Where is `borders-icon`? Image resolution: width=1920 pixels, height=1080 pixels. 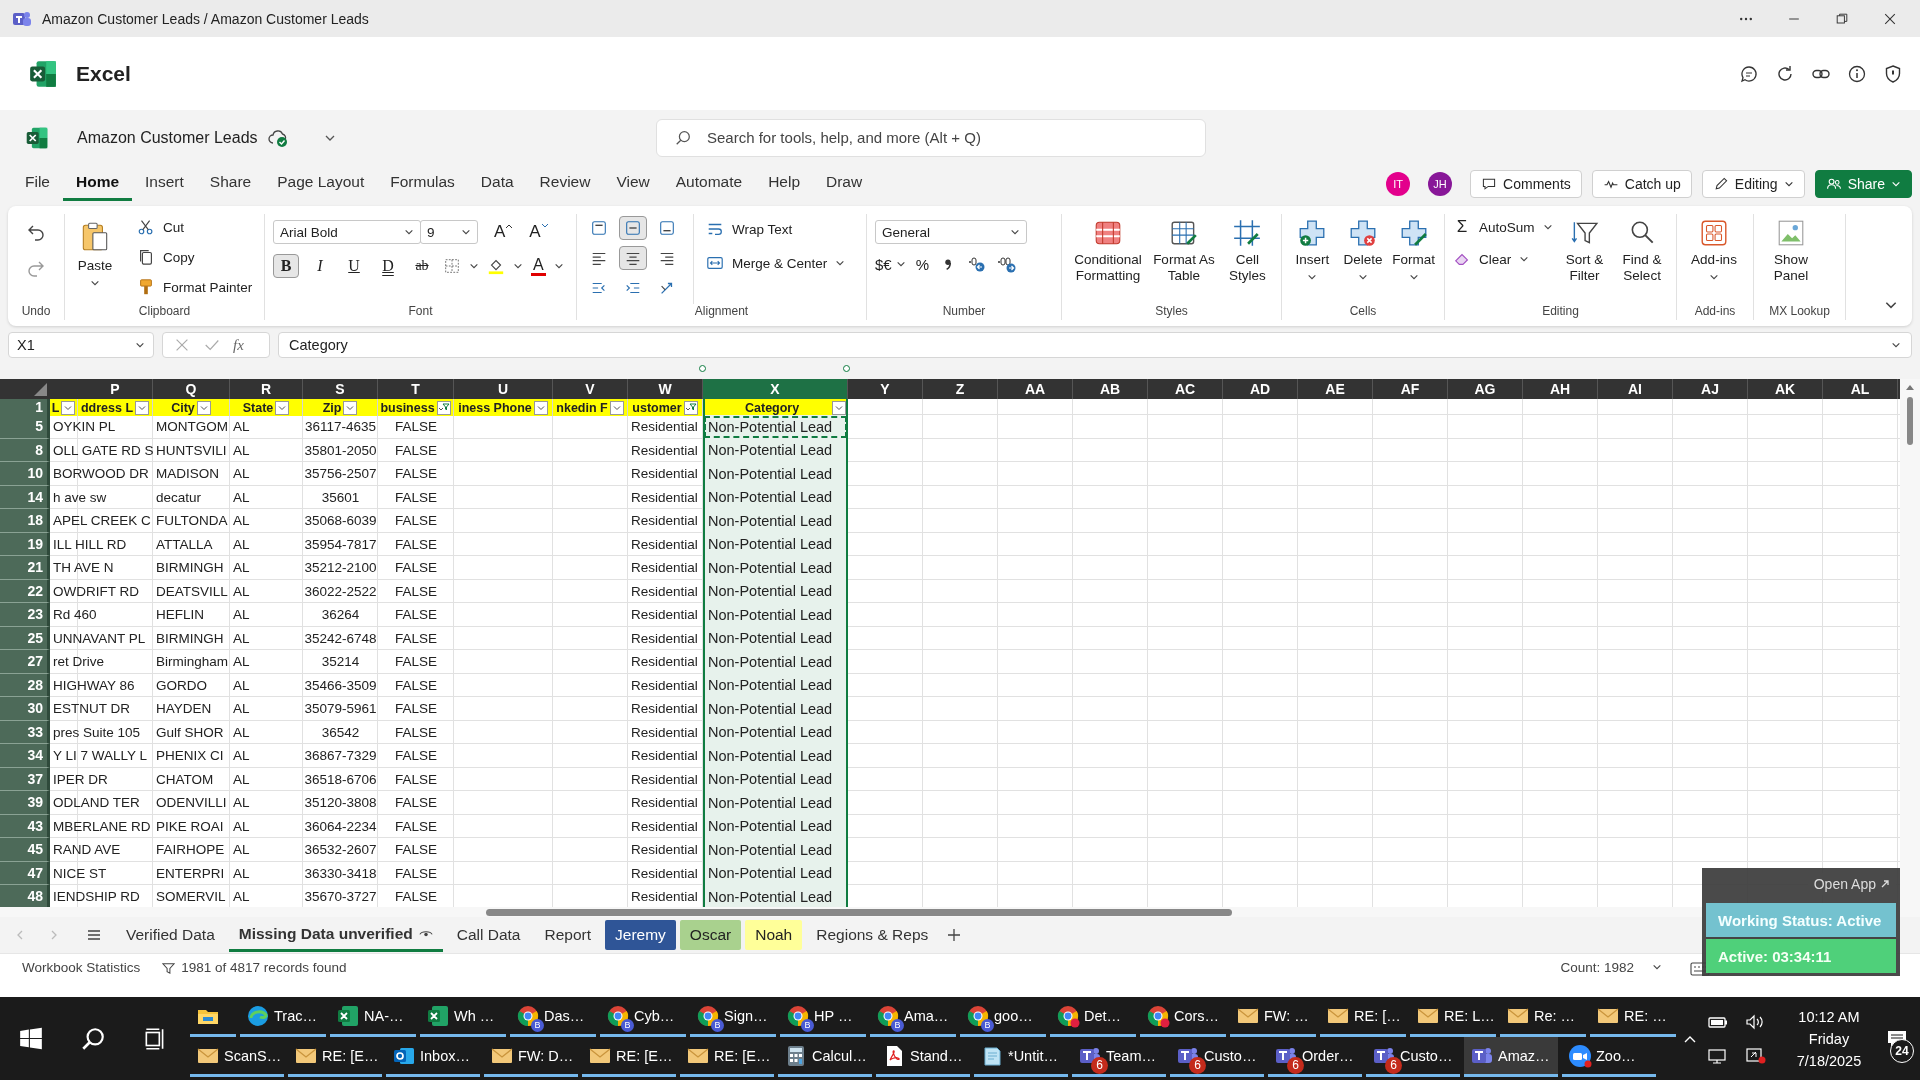 borders-icon is located at coordinates (452, 266).